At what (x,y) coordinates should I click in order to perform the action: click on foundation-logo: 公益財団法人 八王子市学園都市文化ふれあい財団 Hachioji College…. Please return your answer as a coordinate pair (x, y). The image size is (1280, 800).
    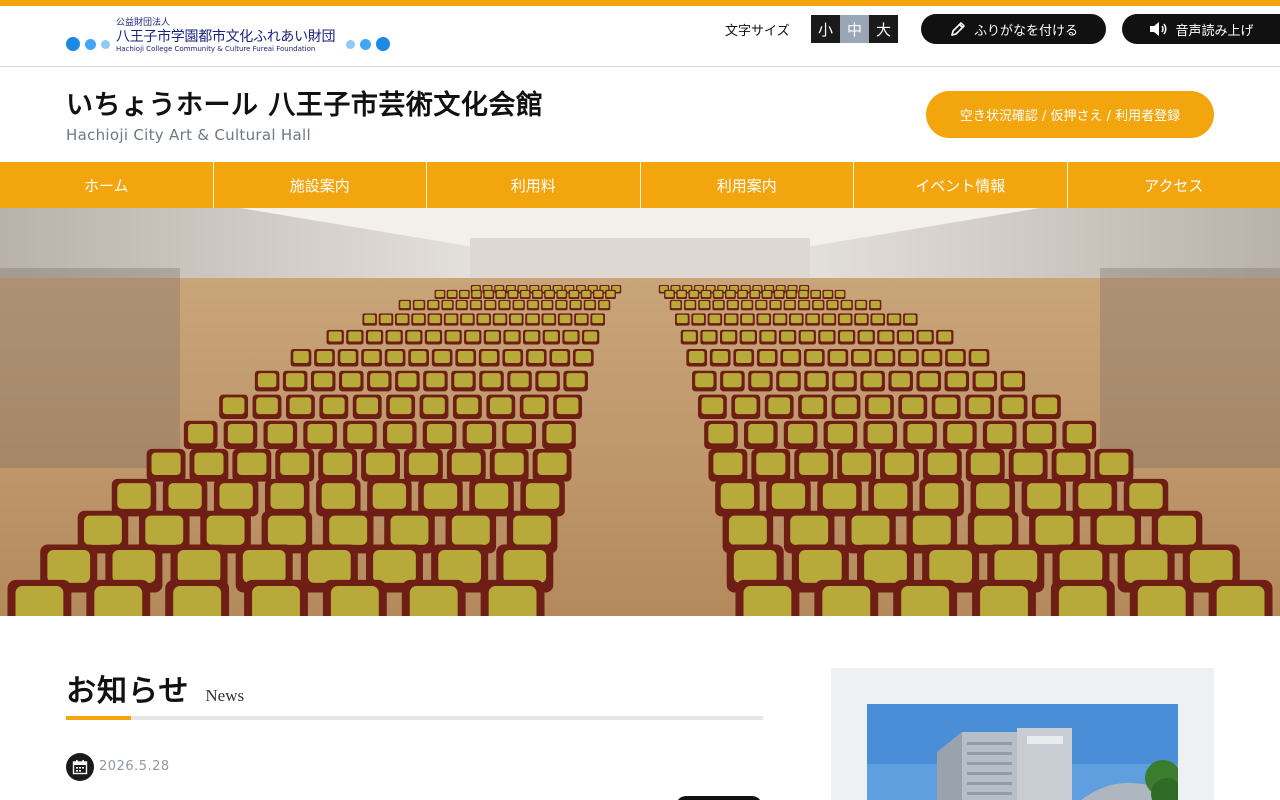
    Looking at the image, I should click on (231, 37).